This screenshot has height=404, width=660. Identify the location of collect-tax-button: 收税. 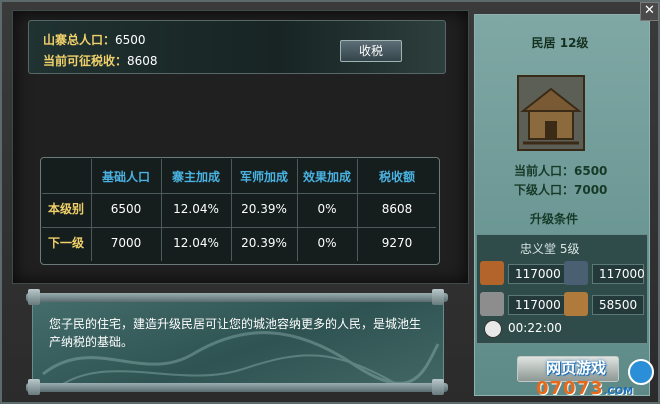
(371, 51).